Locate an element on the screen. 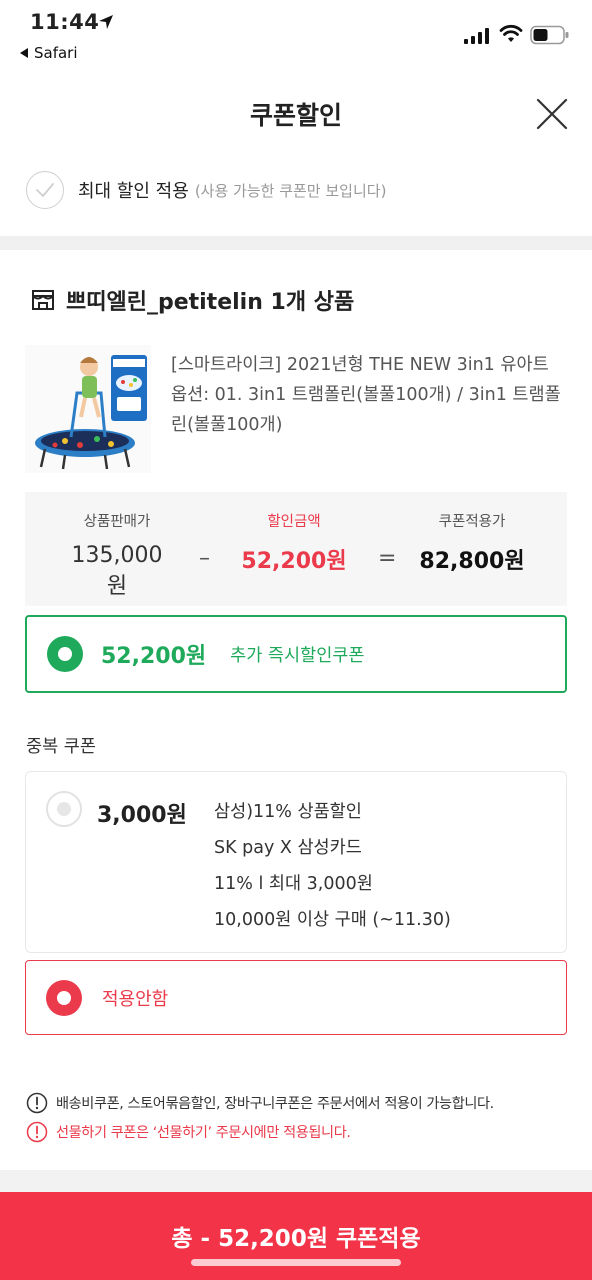 Image resolution: width=592 pixels, height=1280 pixels. minus-sign: – is located at coordinates (204, 558).